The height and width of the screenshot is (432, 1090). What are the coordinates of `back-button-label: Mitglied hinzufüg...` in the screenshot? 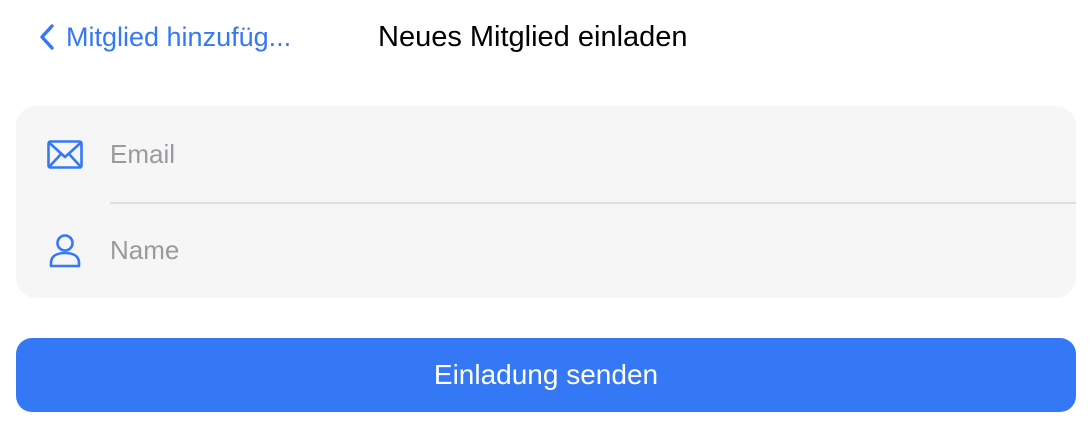 It's located at (179, 36).